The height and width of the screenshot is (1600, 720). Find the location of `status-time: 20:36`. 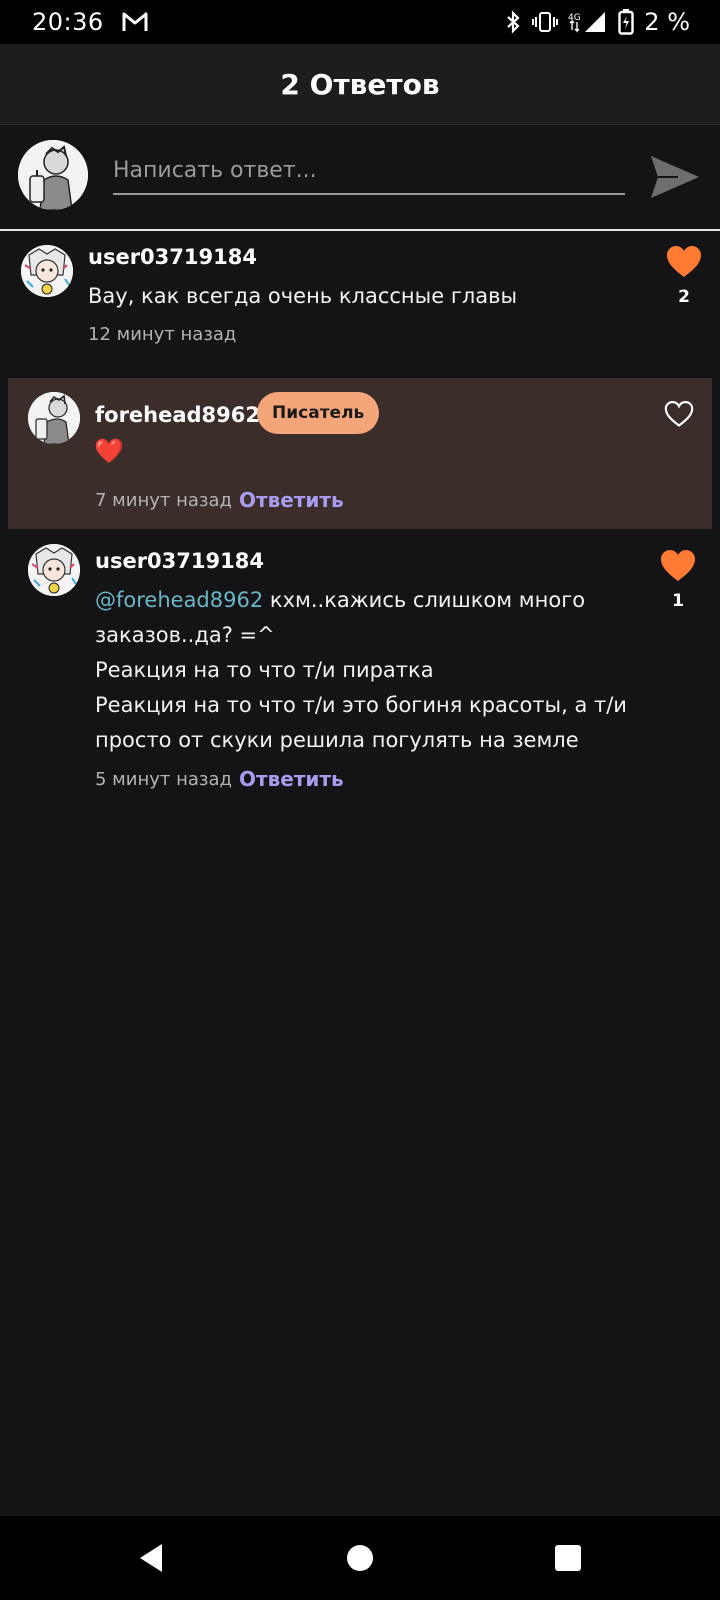

status-time: 20:36 is located at coordinates (68, 22).